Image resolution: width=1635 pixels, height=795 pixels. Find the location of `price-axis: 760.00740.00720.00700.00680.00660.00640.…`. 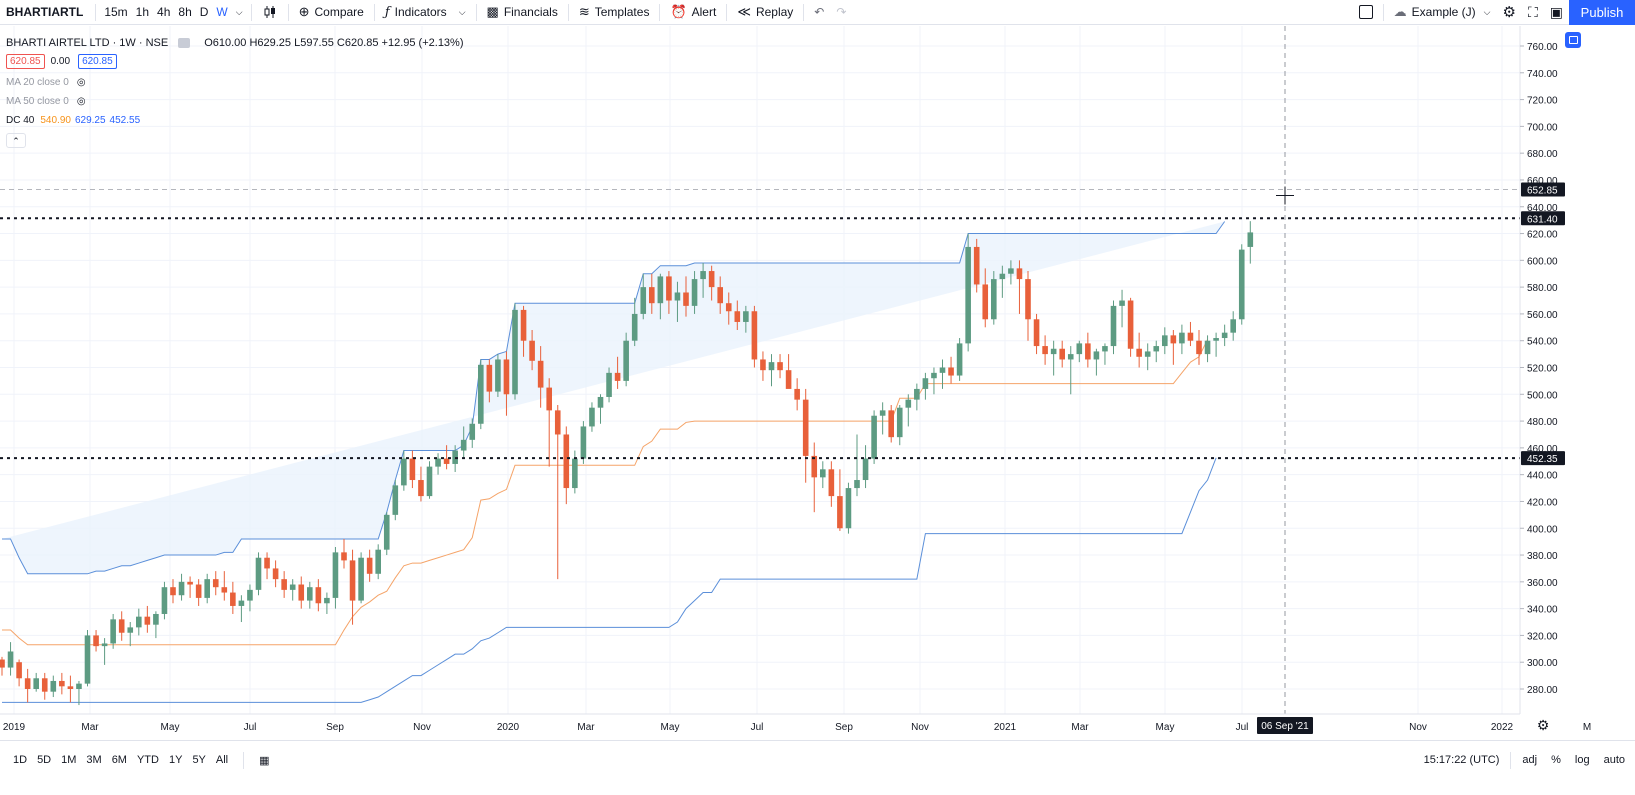

price-axis: 760.00740.00720.00700.00680.00660.00640.… is located at coordinates (1577, 370).